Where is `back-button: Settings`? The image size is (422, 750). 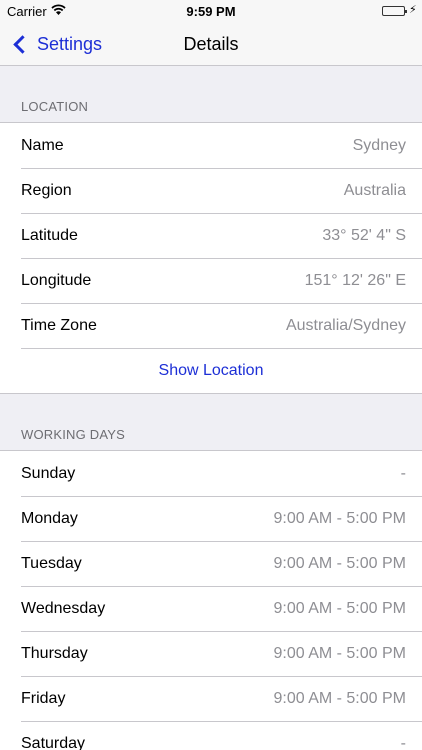 back-button: Settings is located at coordinates (56, 44).